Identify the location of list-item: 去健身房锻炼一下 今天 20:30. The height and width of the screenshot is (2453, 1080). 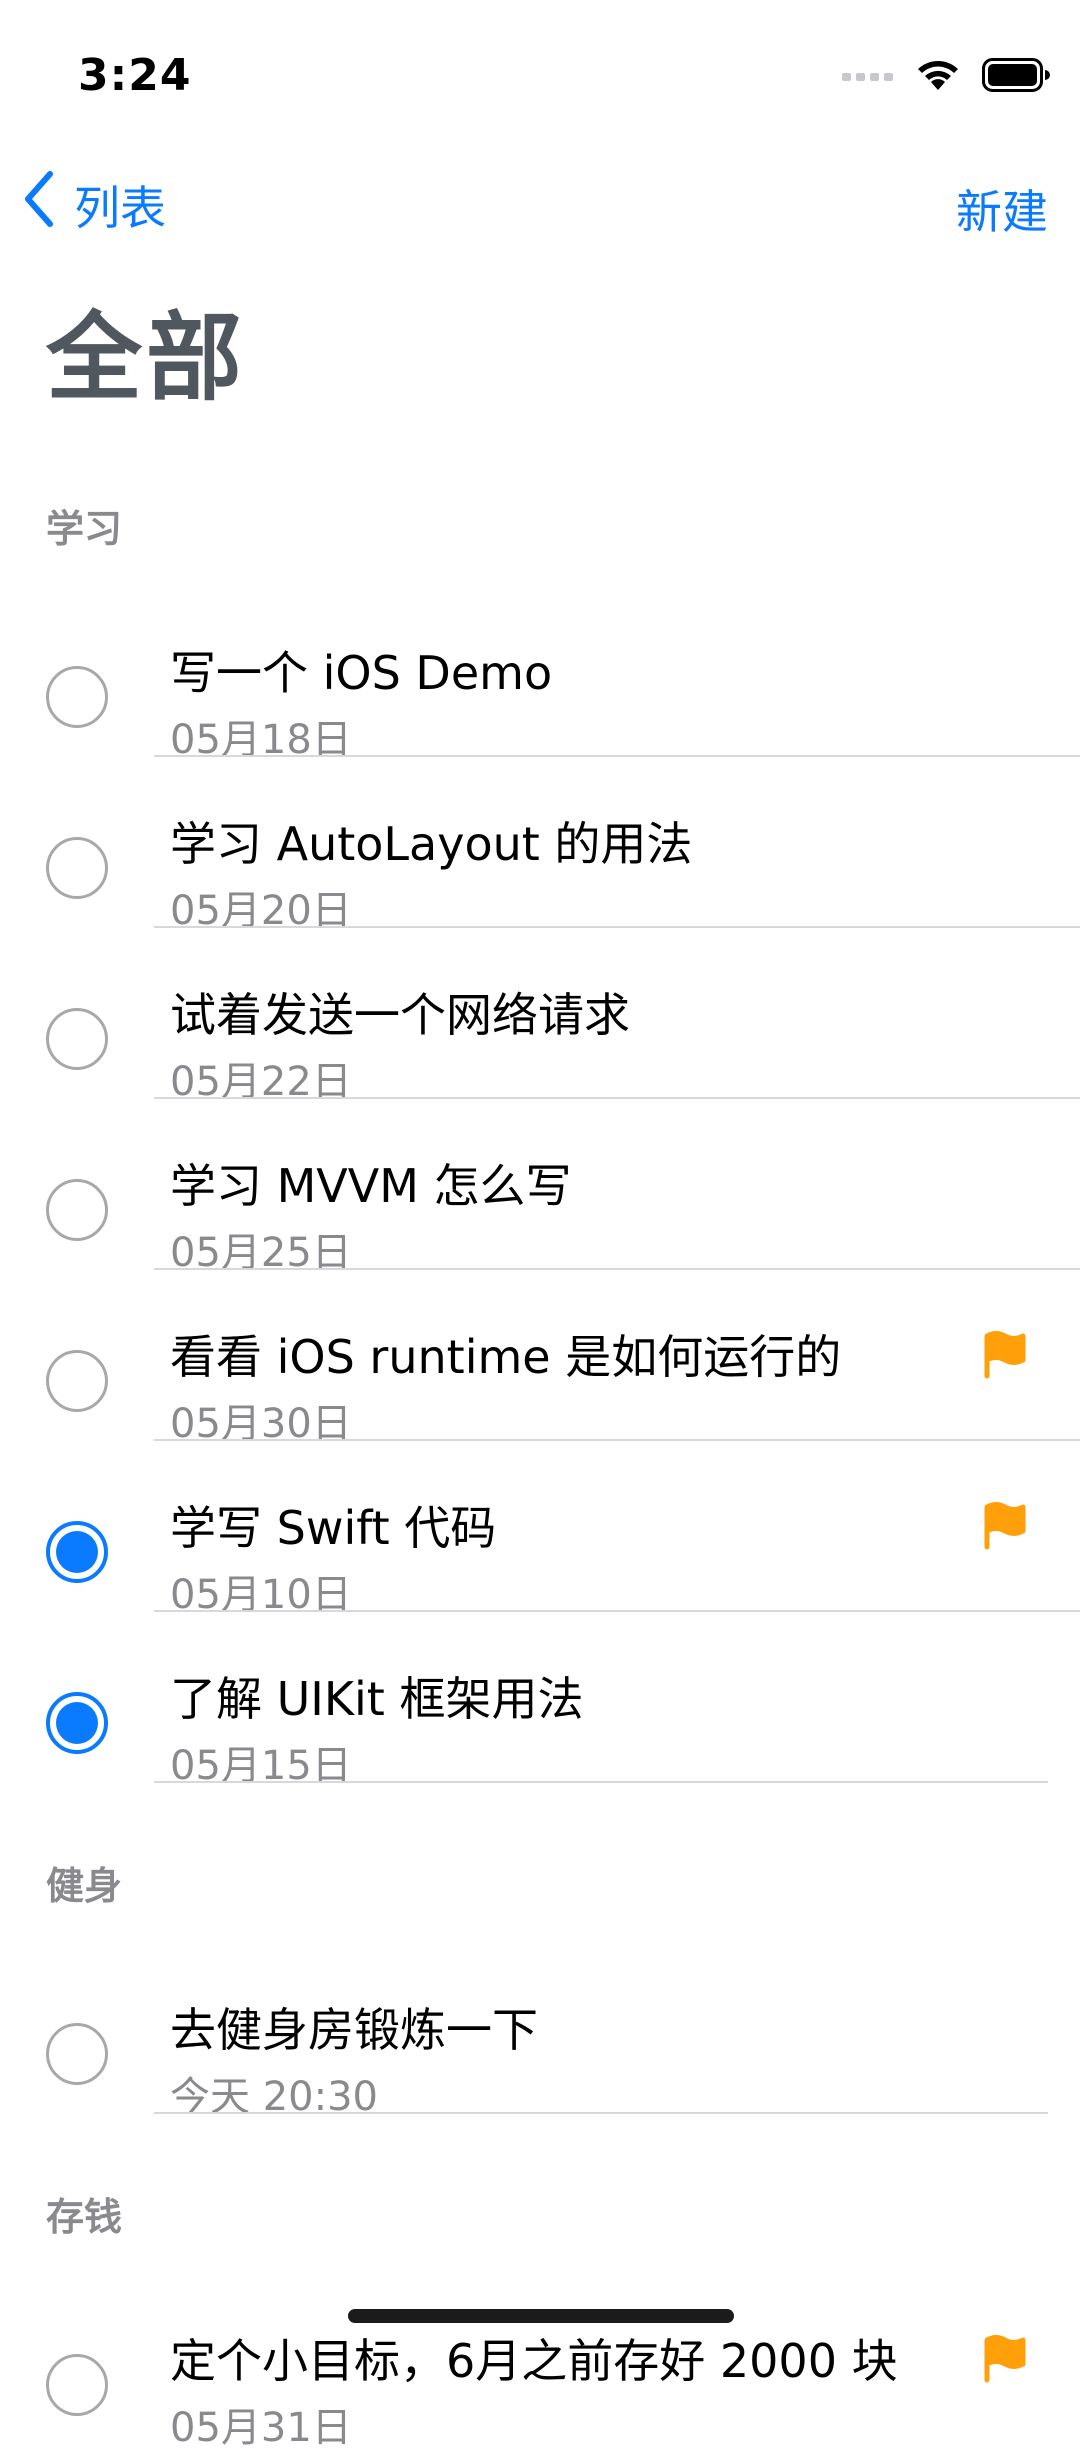
(540, 2031).